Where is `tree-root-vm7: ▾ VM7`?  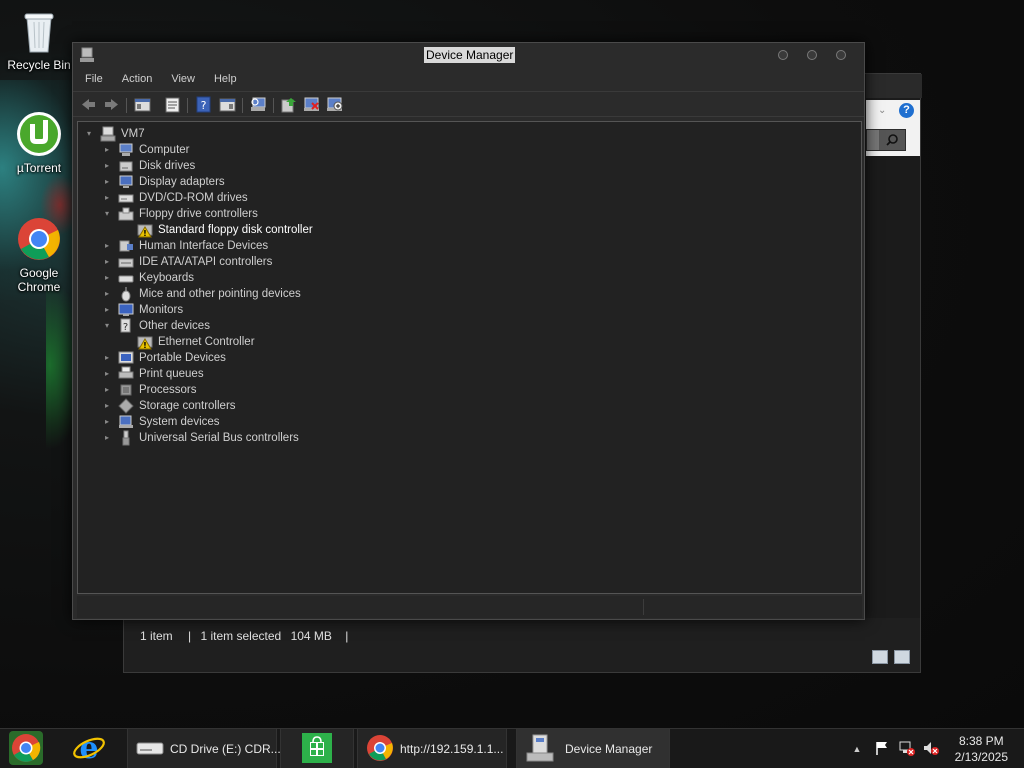 tree-root-vm7: ▾ VM7 is located at coordinates (114, 134).